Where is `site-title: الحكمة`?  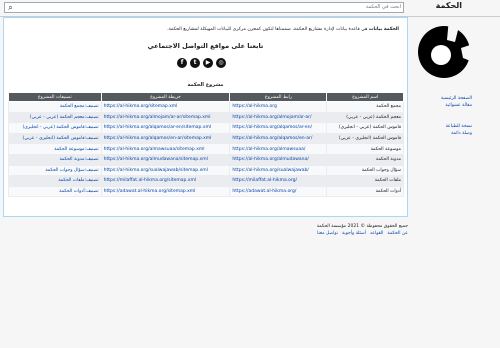 site-title: الحكمة is located at coordinates (449, 5).